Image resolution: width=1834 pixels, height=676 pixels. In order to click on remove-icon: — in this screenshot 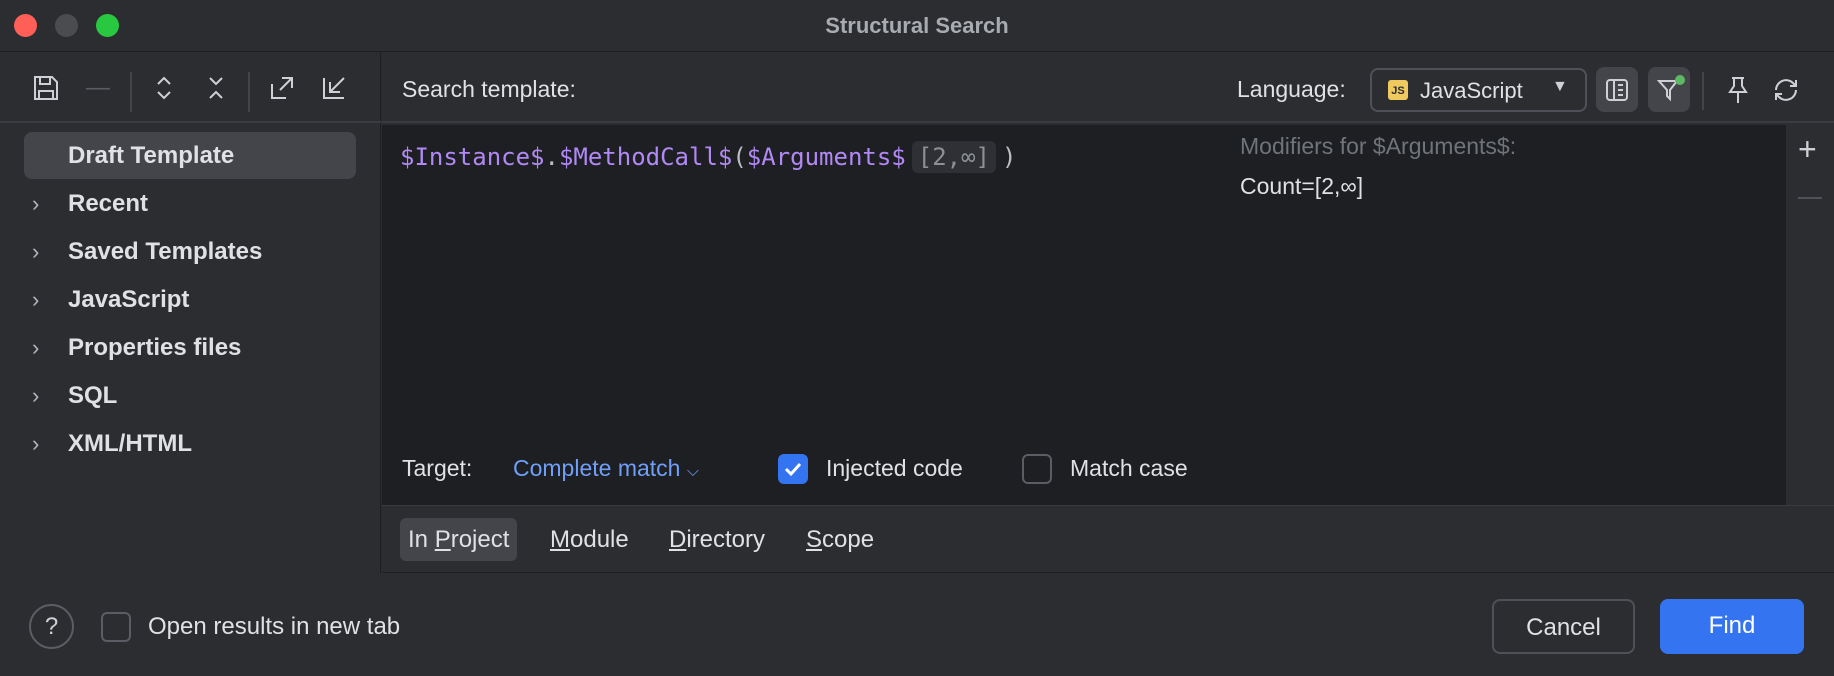, I will do `click(98, 88)`.